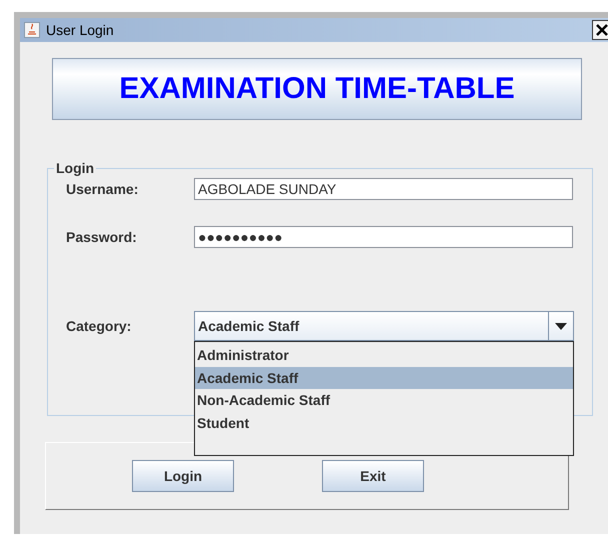  I want to click on window-title: User Login, so click(80, 30).